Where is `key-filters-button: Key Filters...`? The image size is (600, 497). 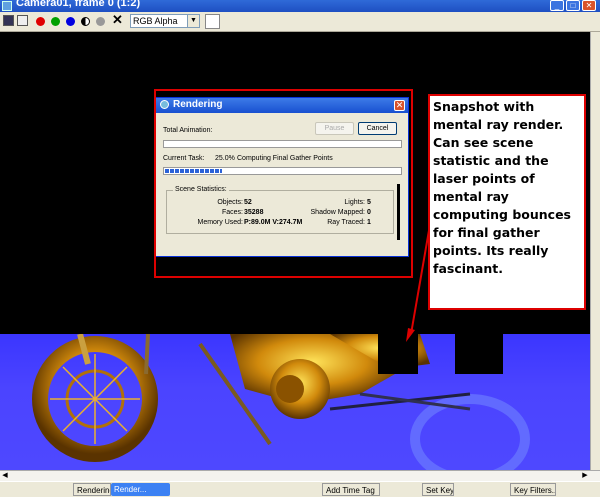 key-filters-button: Key Filters... is located at coordinates (533, 489).